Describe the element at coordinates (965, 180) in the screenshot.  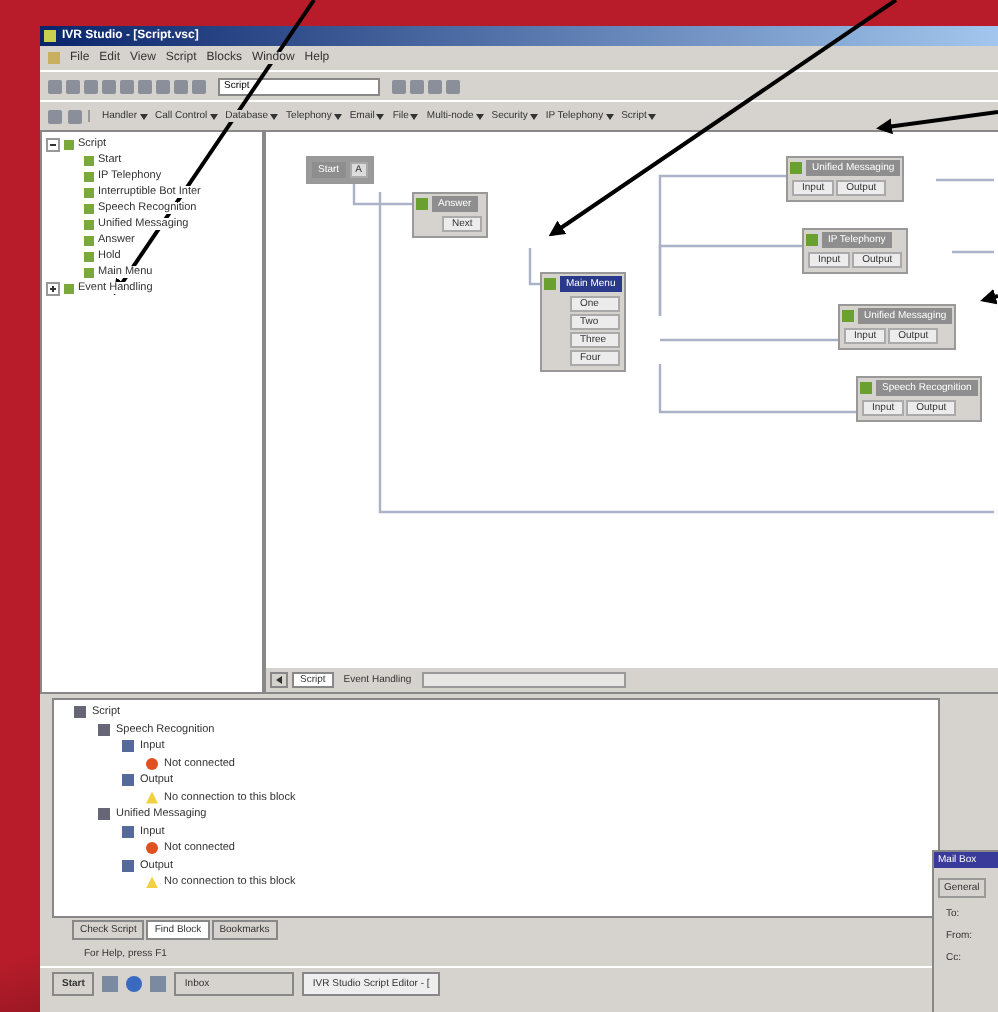
I see `connector-line` at that location.